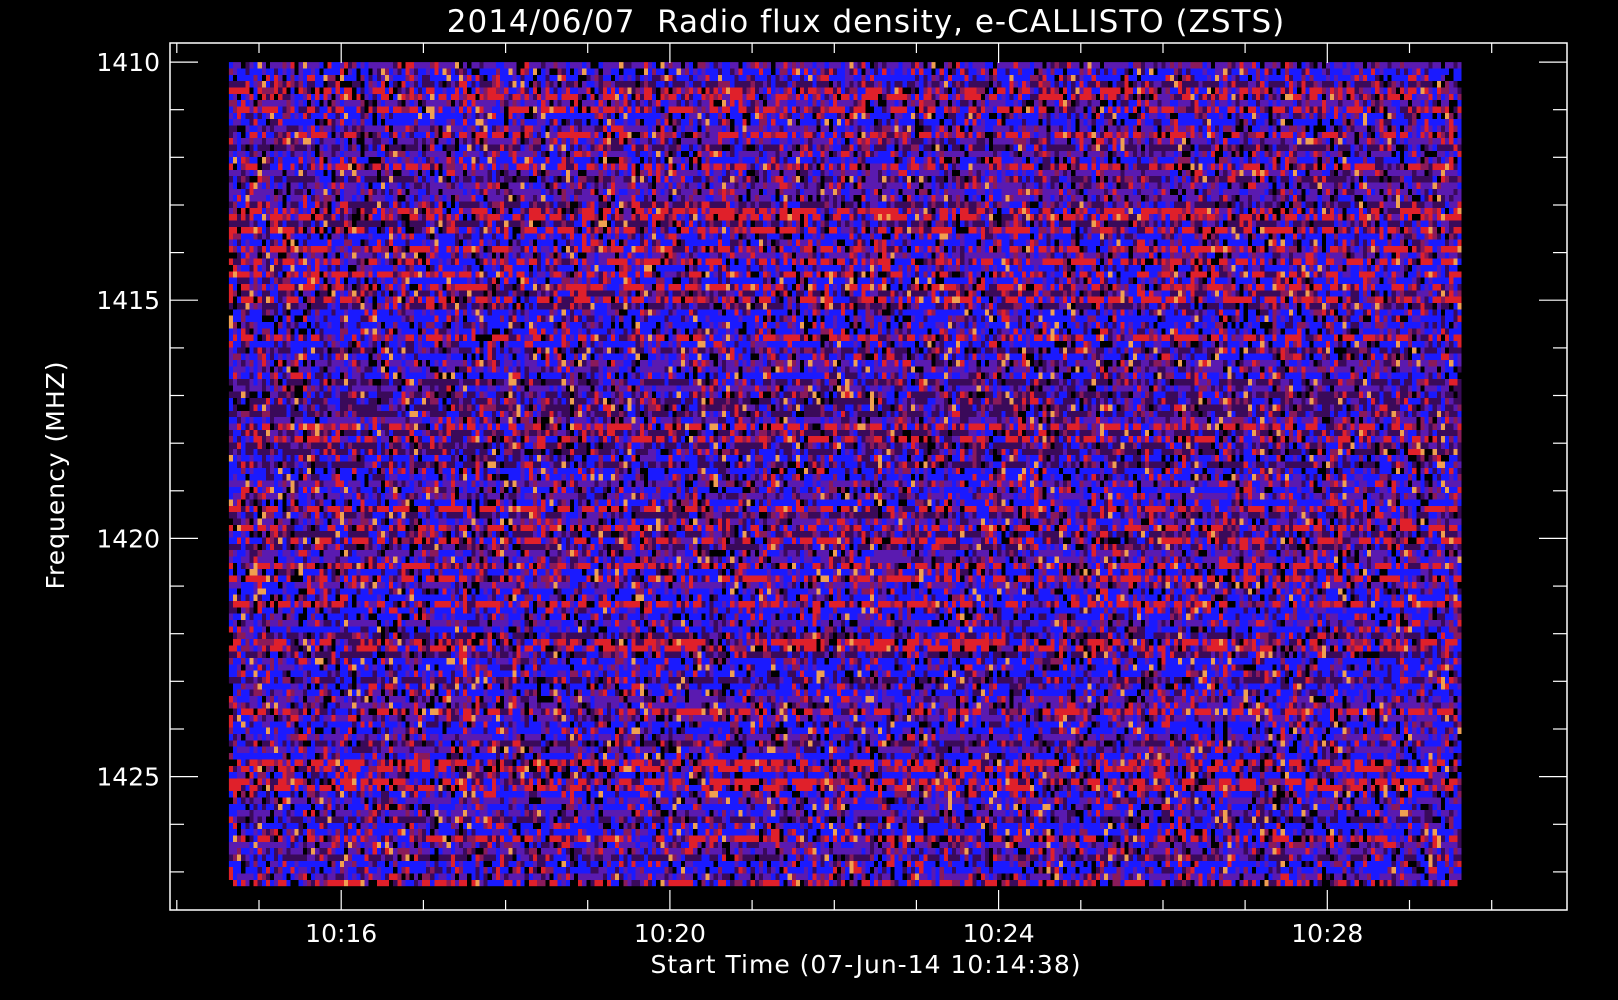 The width and height of the screenshot is (1618, 1000). Describe the element at coordinates (999, 933) in the screenshot. I see `x-tick-label: 10:24` at that location.